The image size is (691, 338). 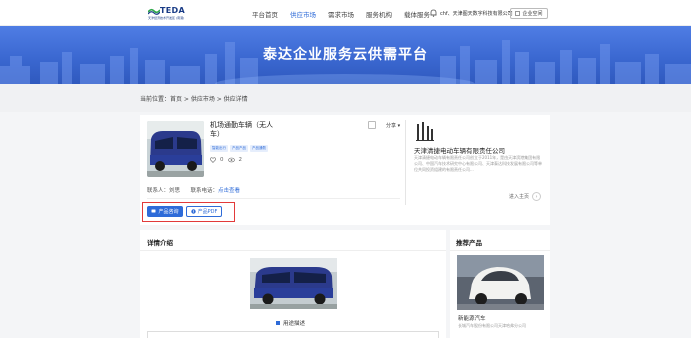 I want to click on chat-icon, so click(x=153, y=211).